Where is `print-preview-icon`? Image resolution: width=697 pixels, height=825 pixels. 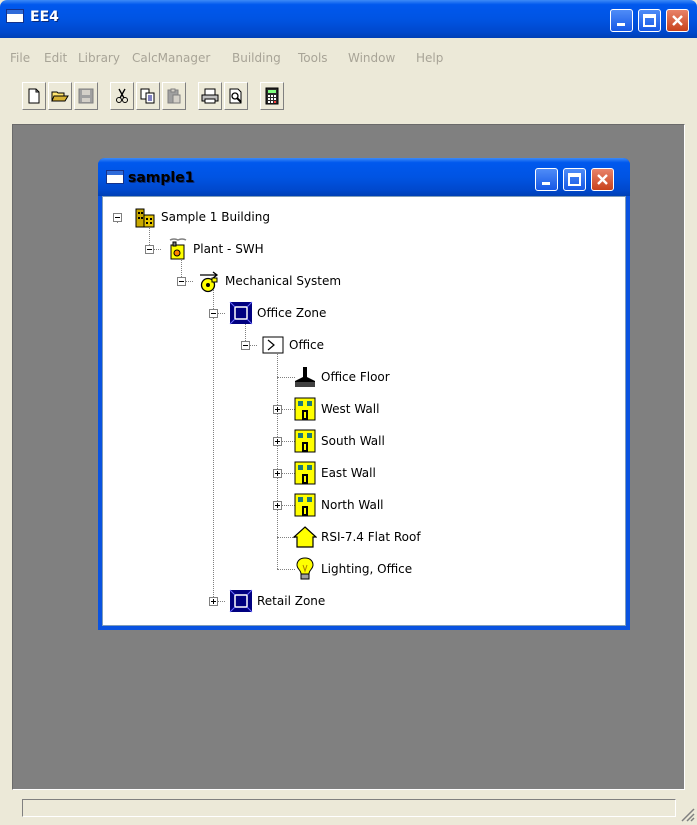
print-preview-icon is located at coordinates (235, 96).